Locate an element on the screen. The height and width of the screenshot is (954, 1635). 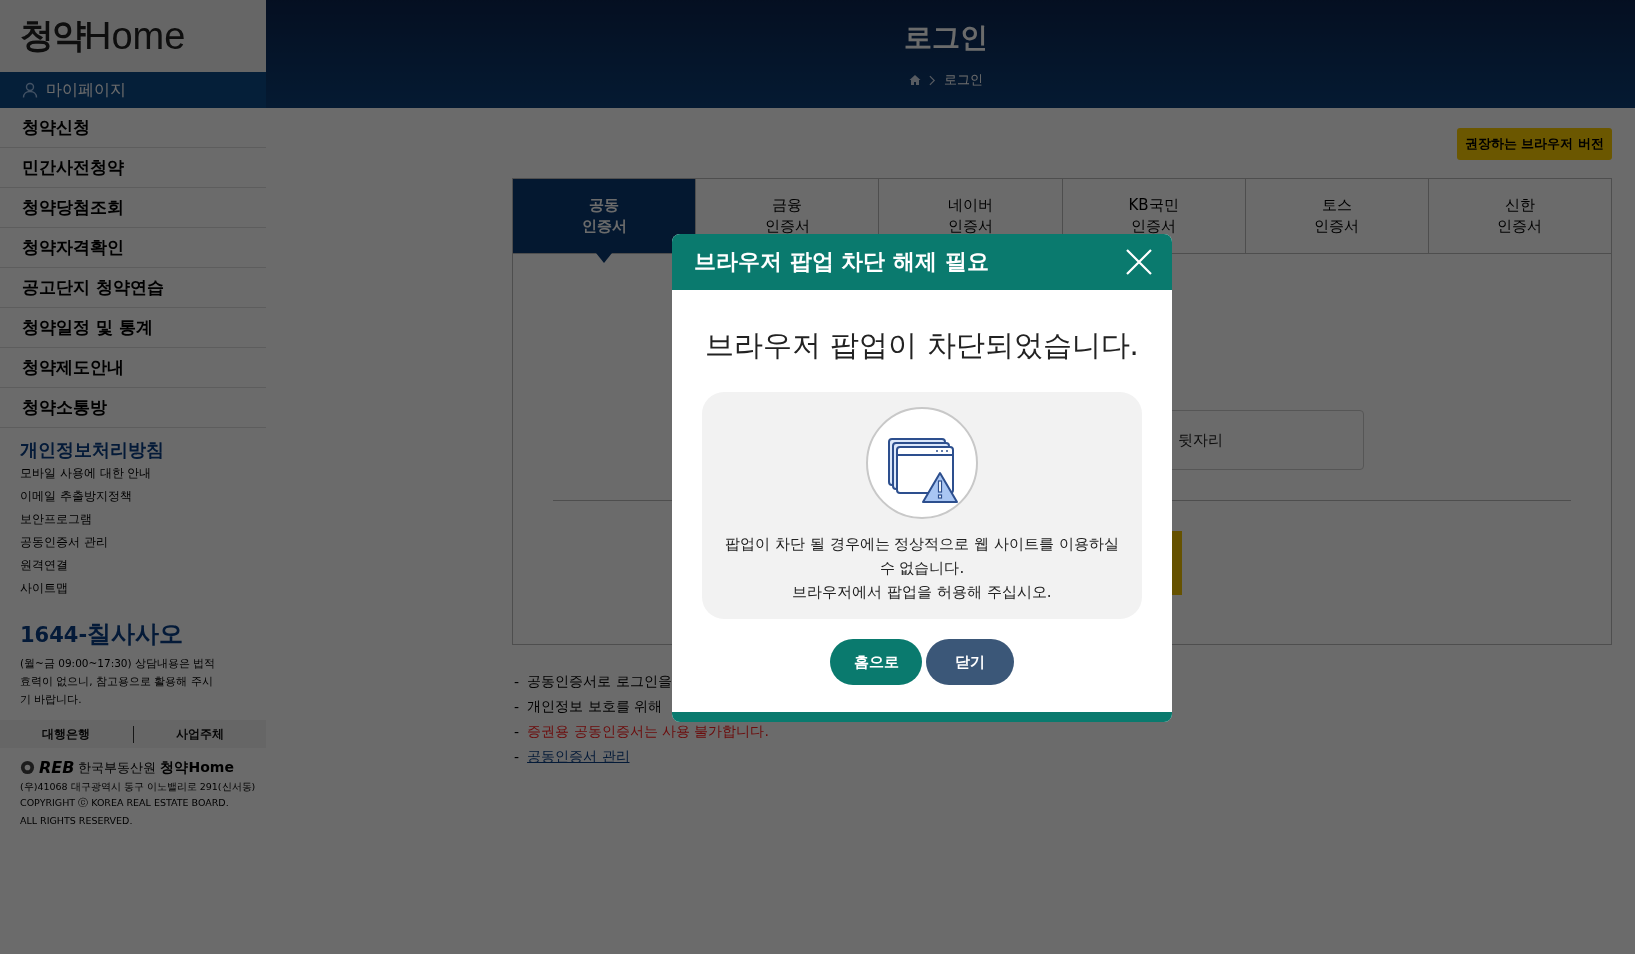
home-icon is located at coordinates (914, 80).